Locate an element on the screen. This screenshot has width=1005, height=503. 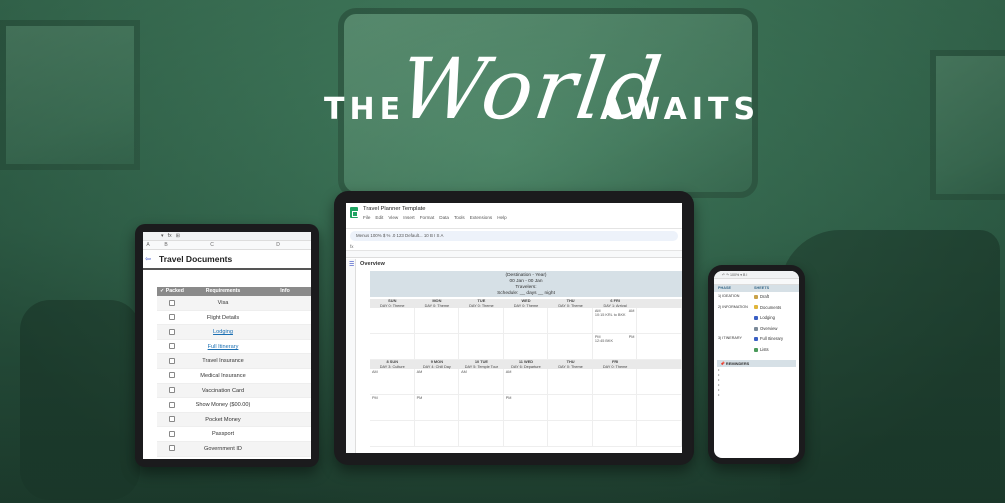
table-row: Lodging is located at coordinates (234, 332).